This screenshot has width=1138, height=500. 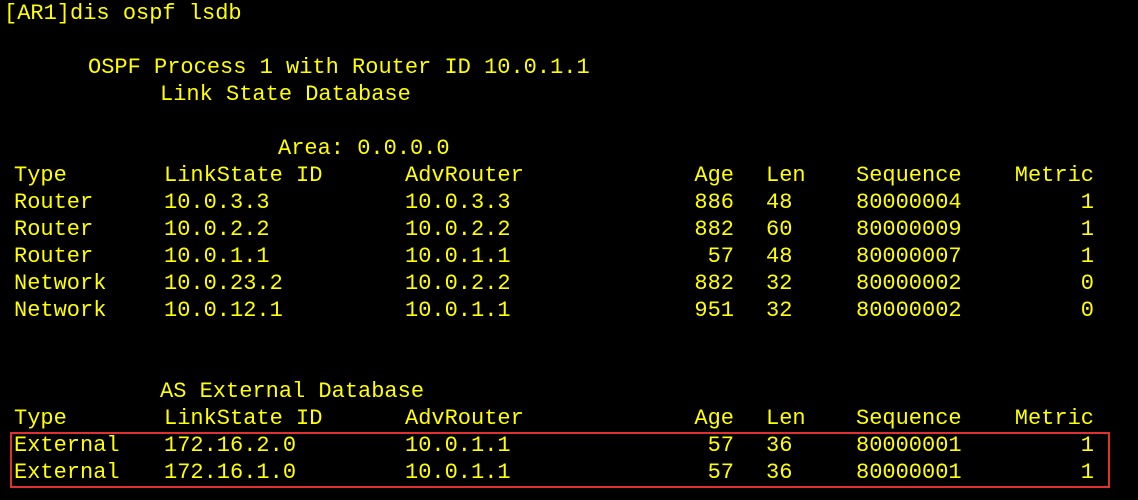 What do you see at coordinates (223, 310) in the screenshot?
I see `area-row-linkstate-id: 10.0.12.1` at bounding box center [223, 310].